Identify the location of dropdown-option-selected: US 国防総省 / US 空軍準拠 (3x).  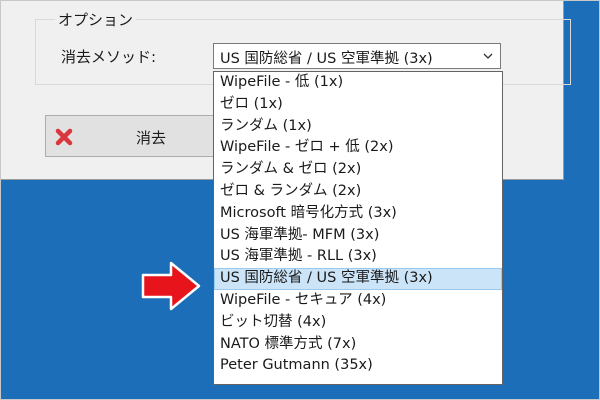
(358, 279).